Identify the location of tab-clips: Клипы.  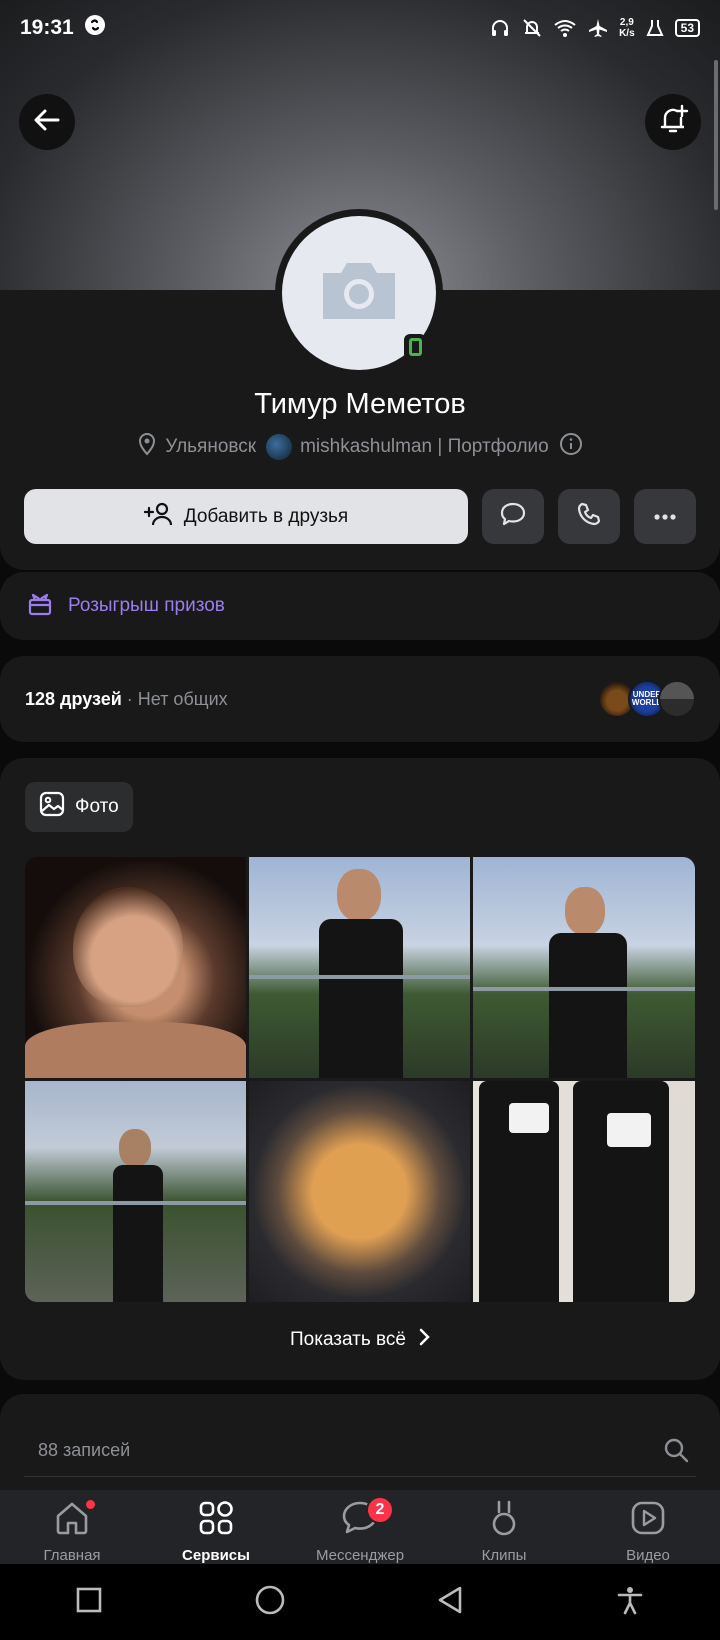
(504, 1531).